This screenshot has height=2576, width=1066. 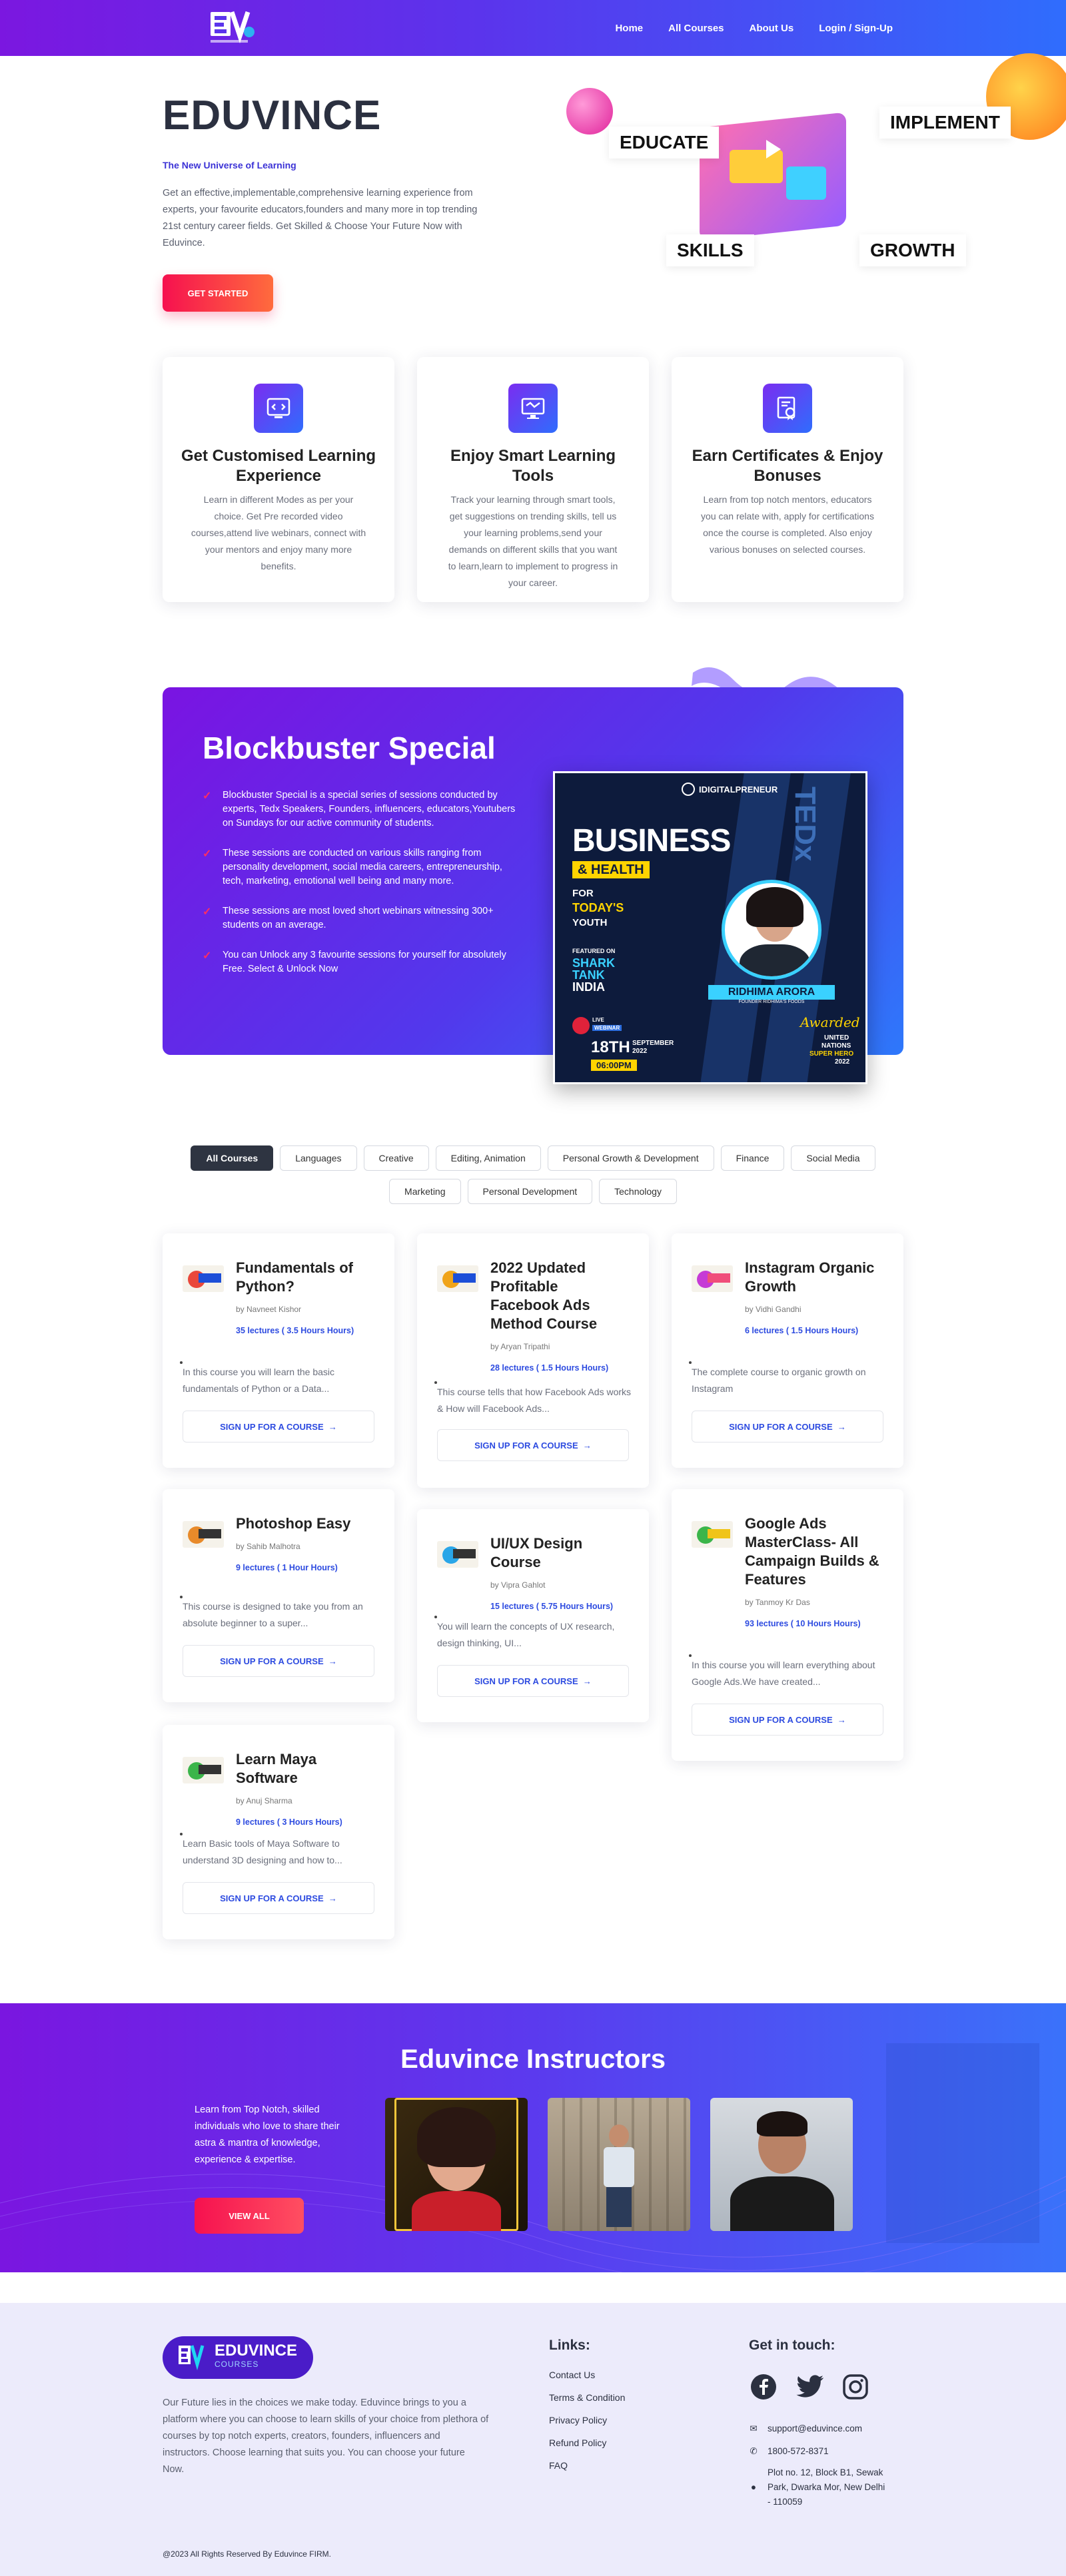 What do you see at coordinates (588, 975) in the screenshot?
I see `poster-text: TANK` at bounding box center [588, 975].